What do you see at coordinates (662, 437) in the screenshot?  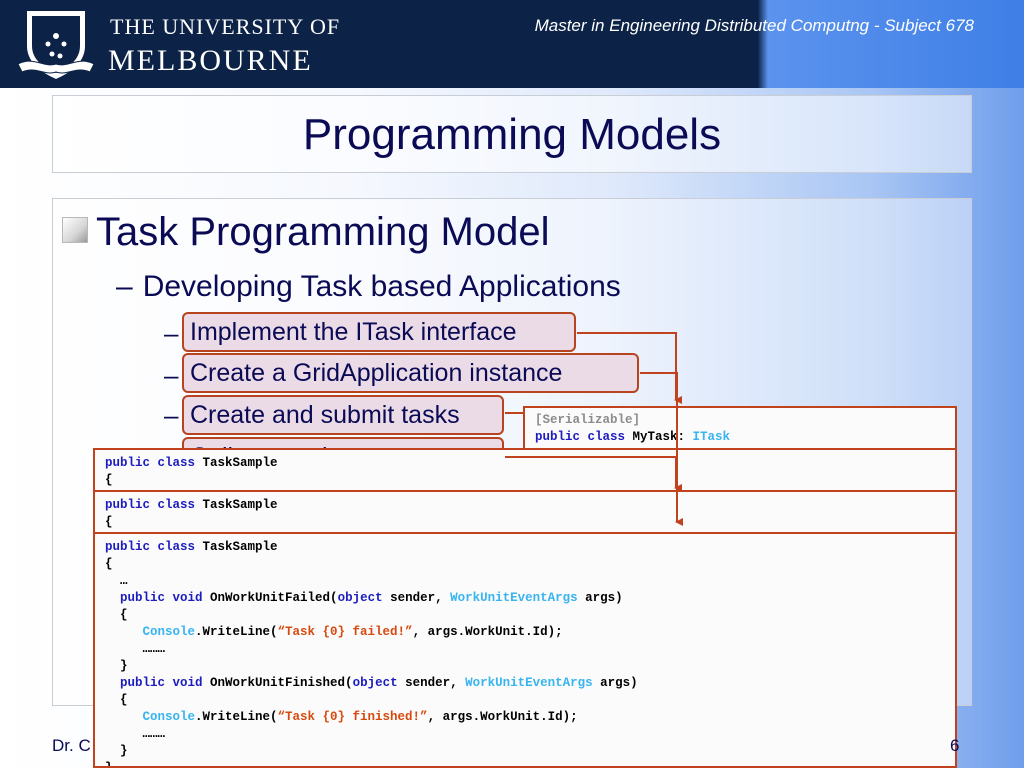 I see `code-identifier: MyTask:` at bounding box center [662, 437].